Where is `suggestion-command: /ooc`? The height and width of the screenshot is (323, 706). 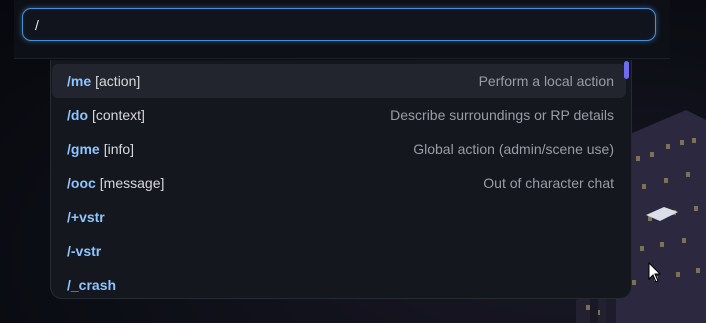
suggestion-command: /ooc is located at coordinates (81, 183).